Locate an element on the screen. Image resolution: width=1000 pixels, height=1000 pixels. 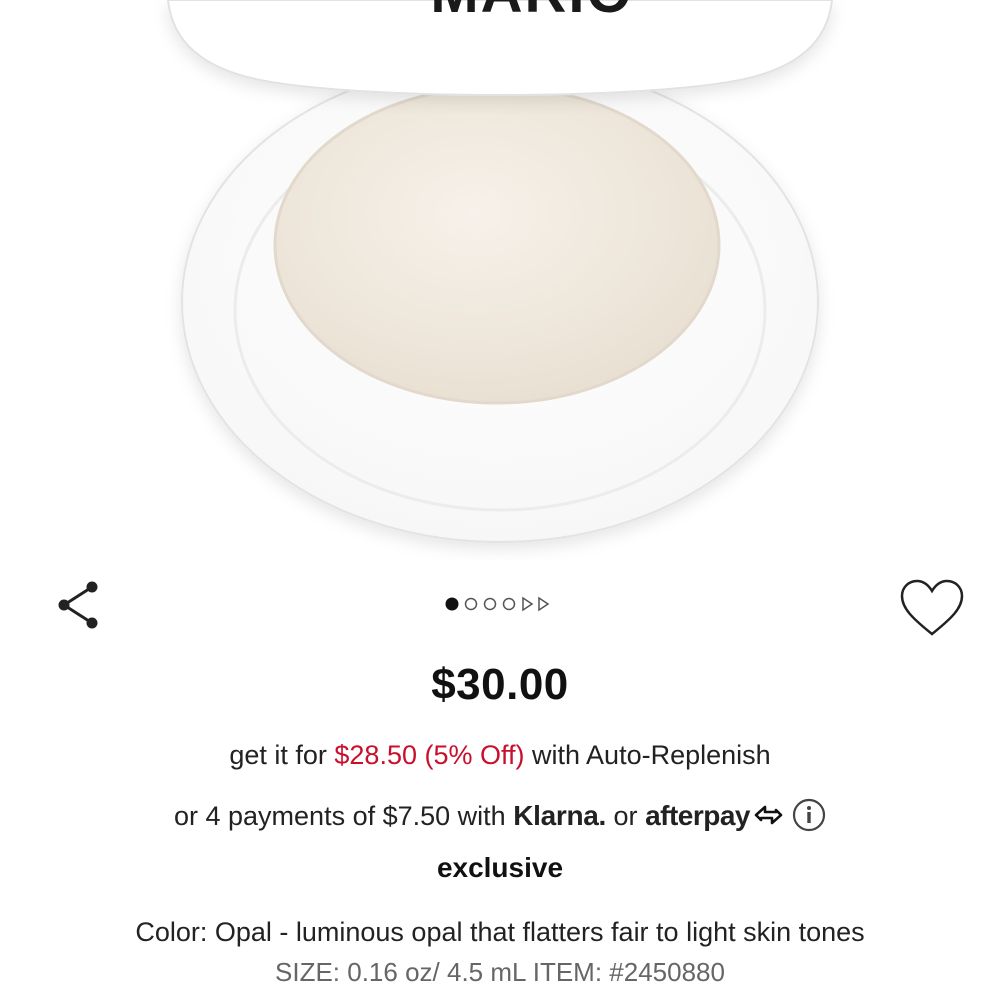
payments-prefix: or 4 payments of $7.50 with is located at coordinates (339, 816).